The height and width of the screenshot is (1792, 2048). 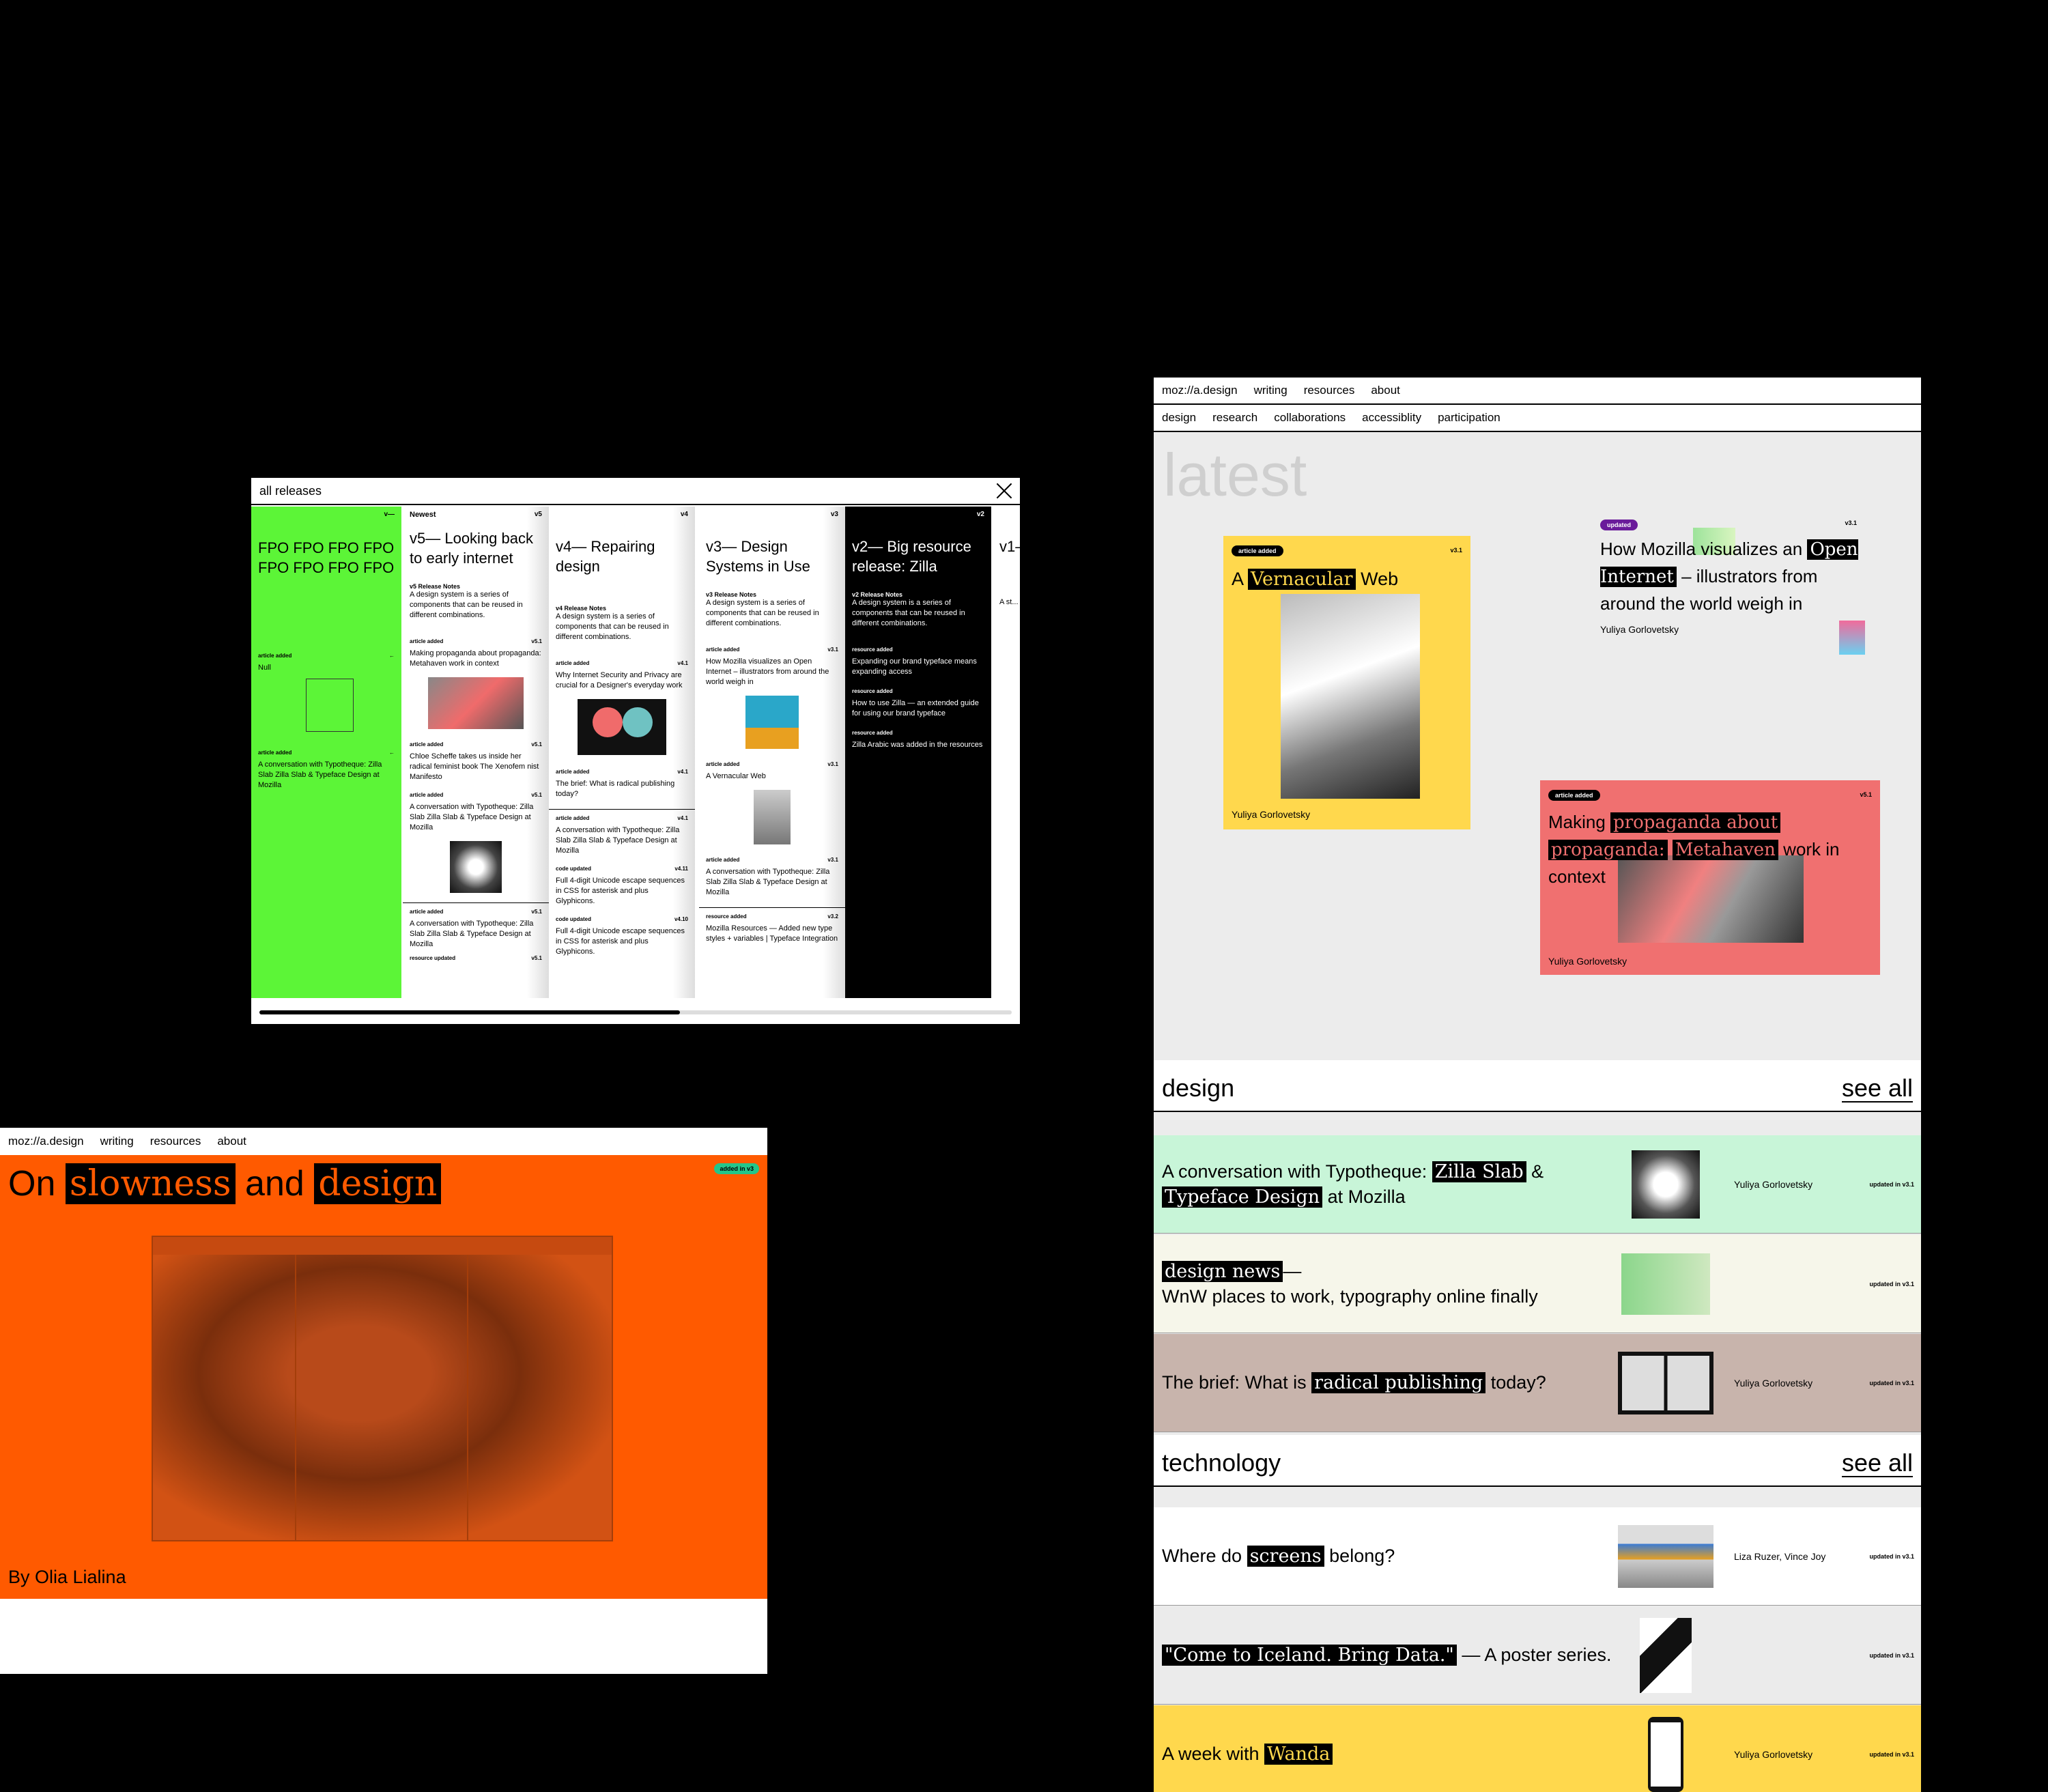 I want to click on subnav-collaborations: collaborations, so click(x=1310, y=418).